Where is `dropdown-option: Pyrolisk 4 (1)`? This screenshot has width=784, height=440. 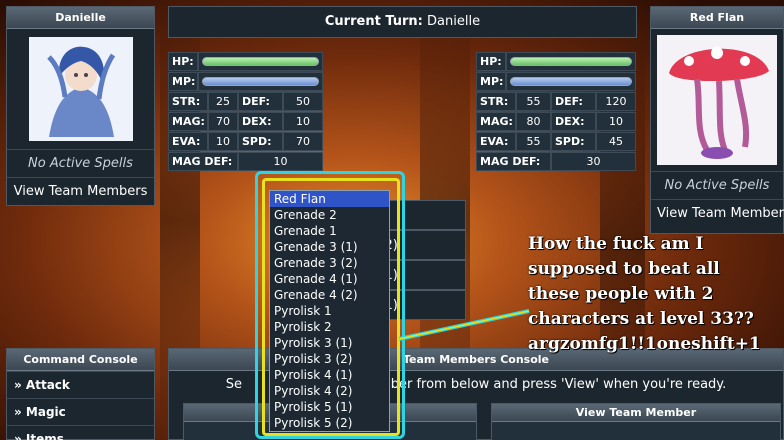
dropdown-option: Pyrolisk 4 (1) is located at coordinates (329, 375).